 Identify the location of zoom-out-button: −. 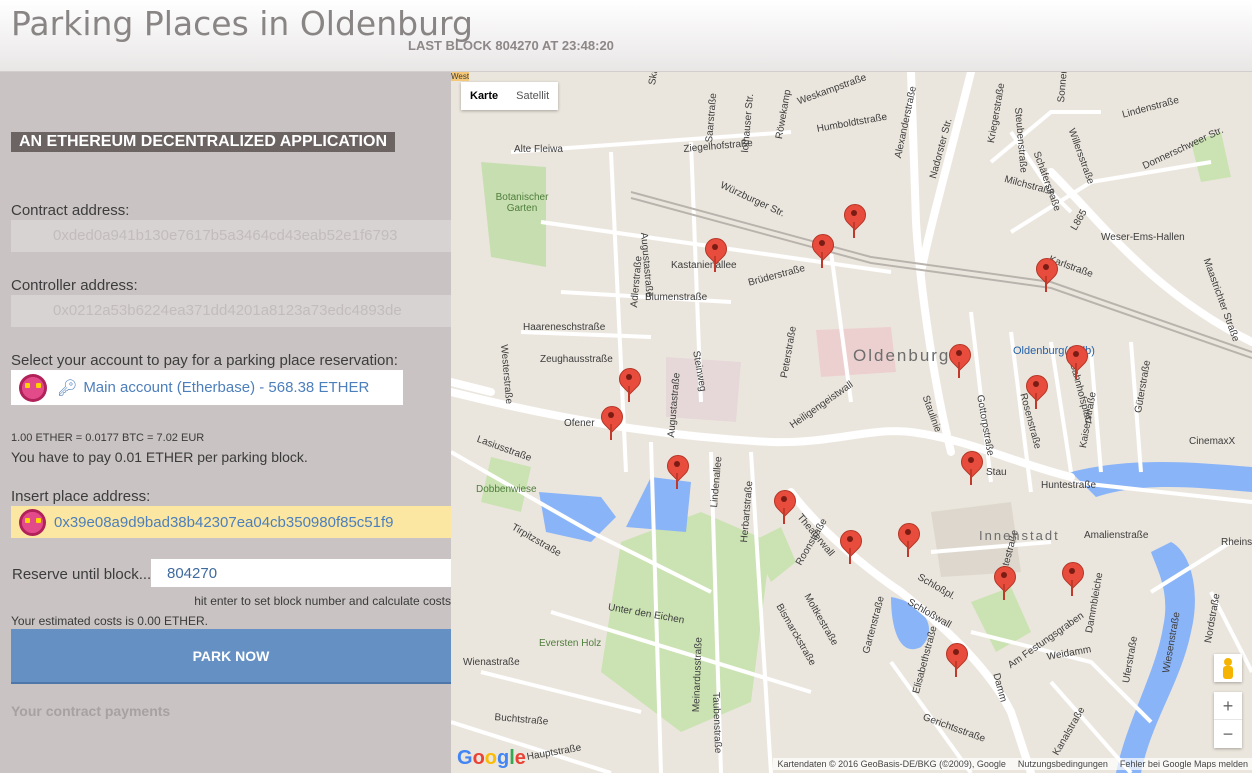
(1228, 734).